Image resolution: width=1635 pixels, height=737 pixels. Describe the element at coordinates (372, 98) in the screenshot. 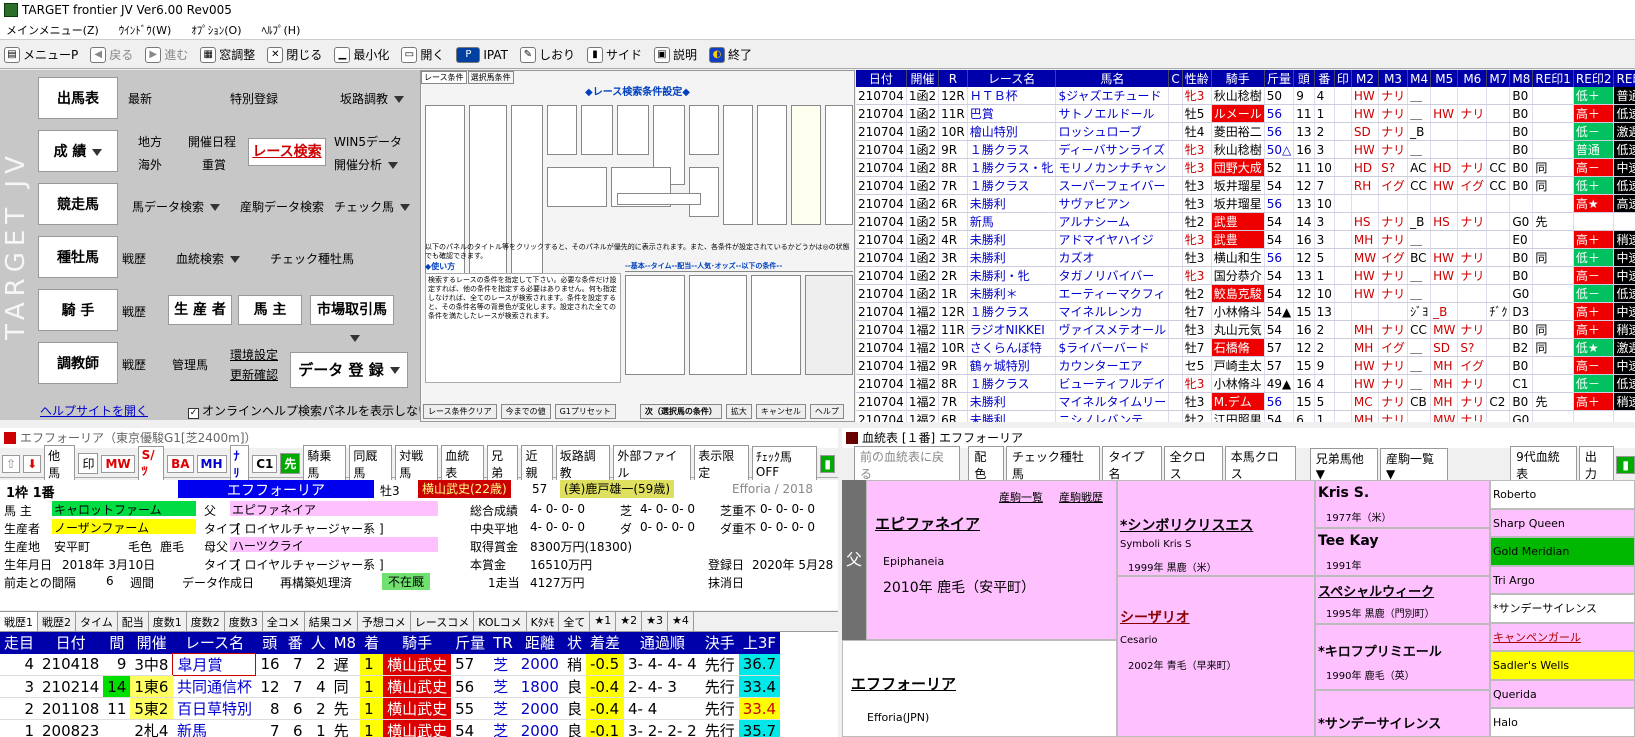

I see `hanro-link: 坂路調教` at that location.